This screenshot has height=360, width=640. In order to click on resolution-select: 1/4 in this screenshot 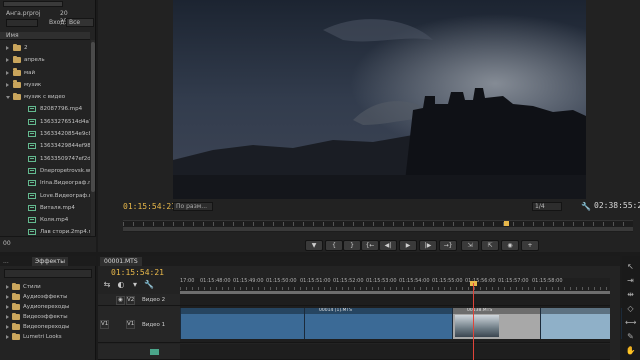, I will do `click(547, 206)`.